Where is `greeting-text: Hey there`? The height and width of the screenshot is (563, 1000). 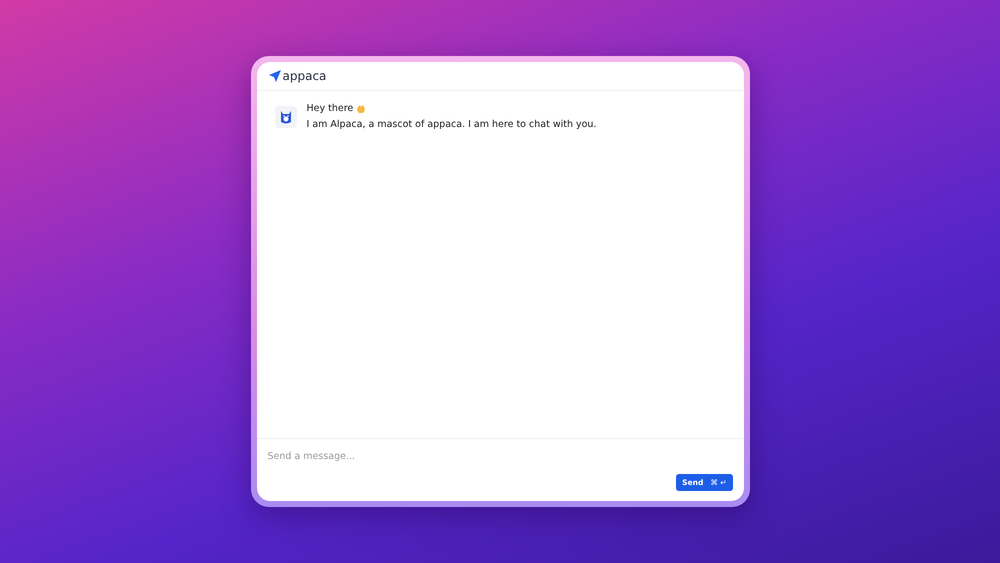
greeting-text: Hey there is located at coordinates (330, 108).